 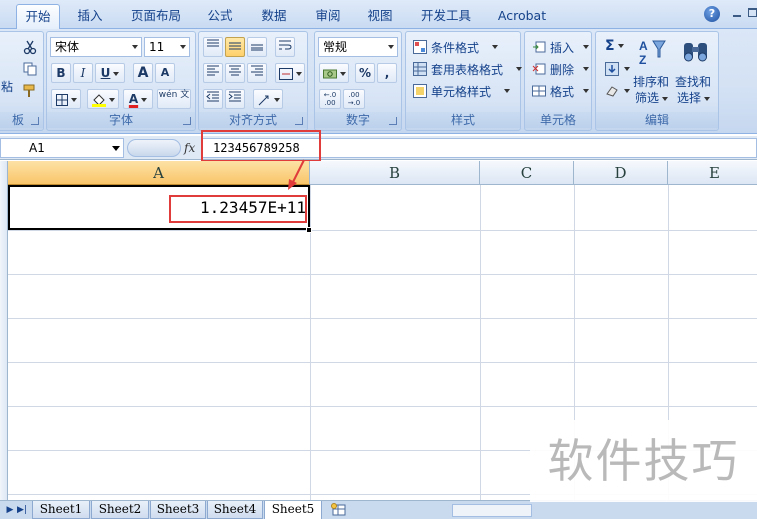 I want to click on insert-cells-icon, so click(x=539, y=47).